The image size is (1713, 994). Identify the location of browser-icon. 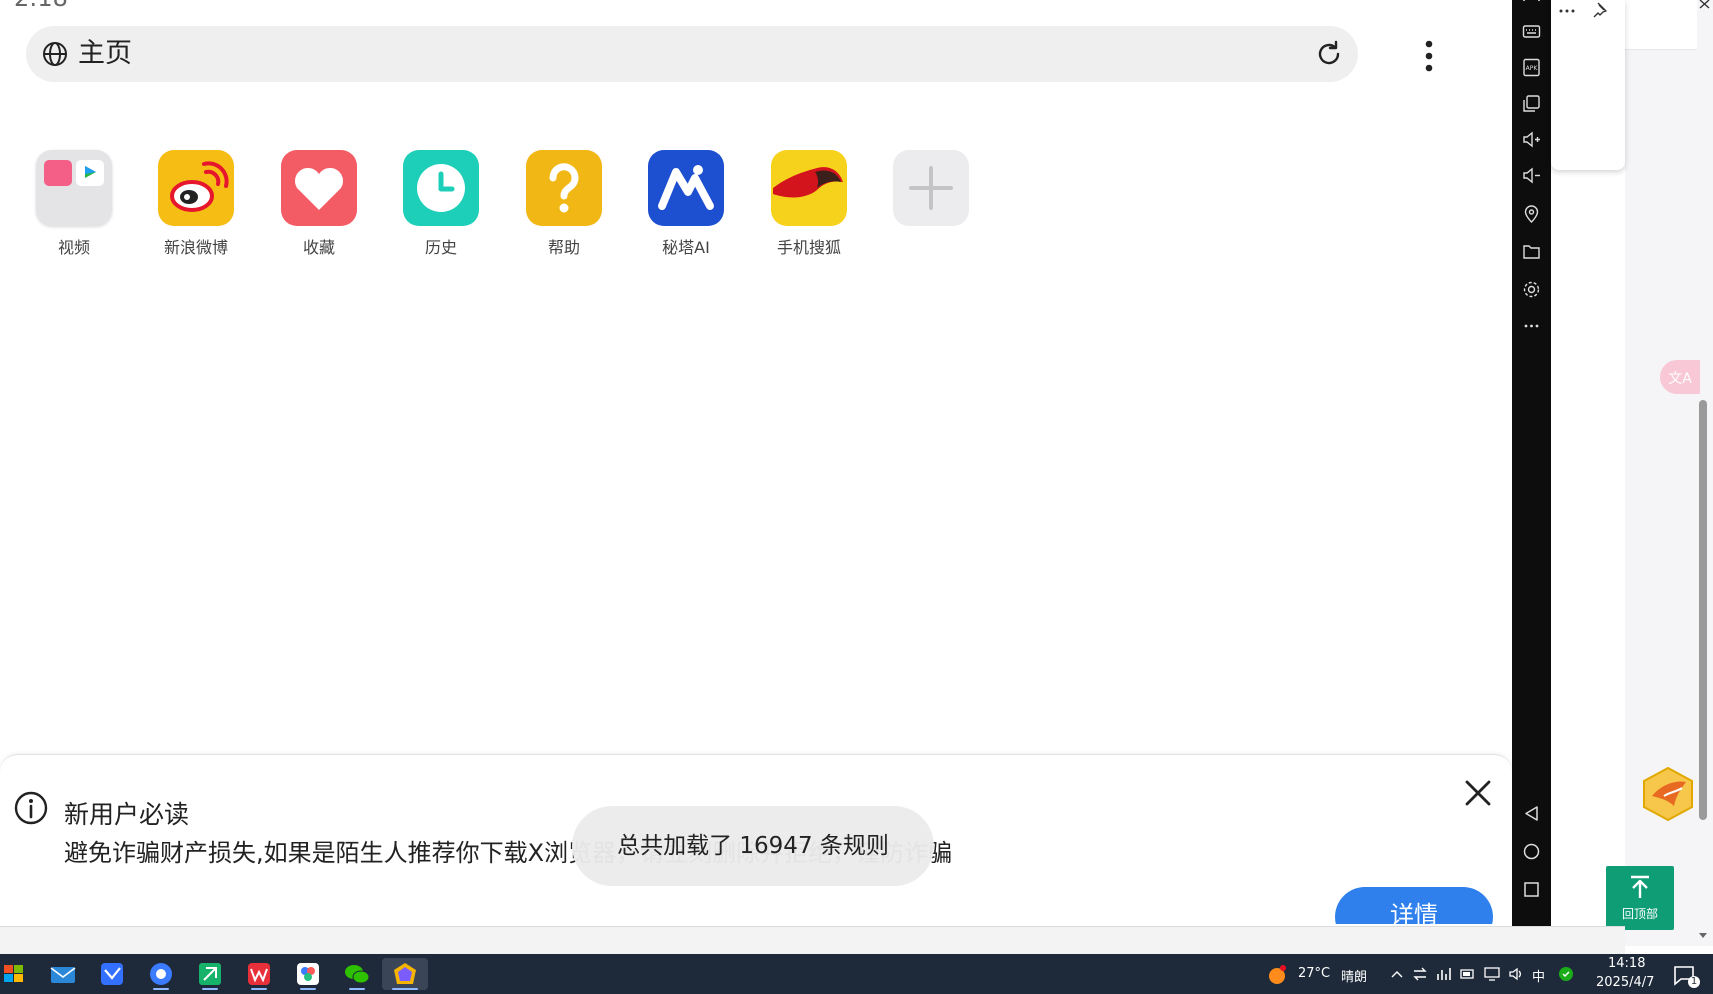
(161, 974).